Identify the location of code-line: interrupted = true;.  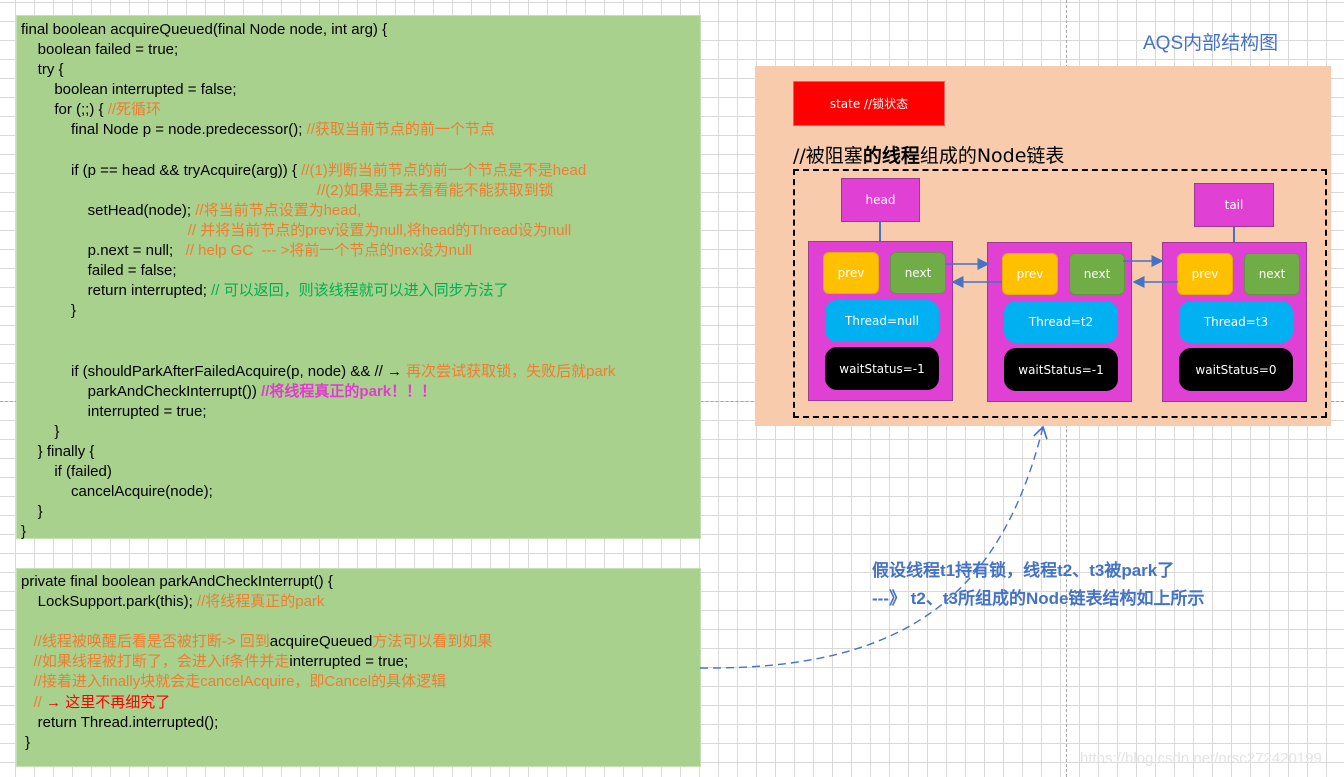
(358, 412).